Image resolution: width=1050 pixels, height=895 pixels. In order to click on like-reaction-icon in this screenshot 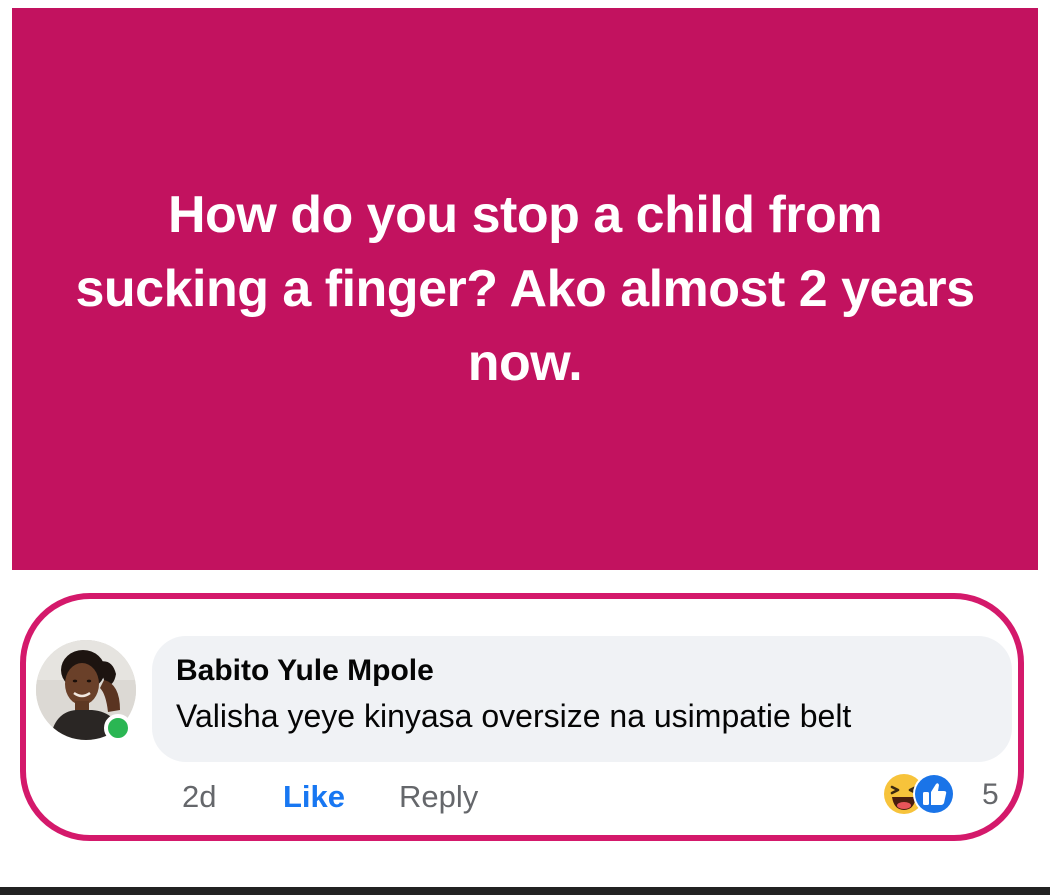, I will do `click(934, 794)`.